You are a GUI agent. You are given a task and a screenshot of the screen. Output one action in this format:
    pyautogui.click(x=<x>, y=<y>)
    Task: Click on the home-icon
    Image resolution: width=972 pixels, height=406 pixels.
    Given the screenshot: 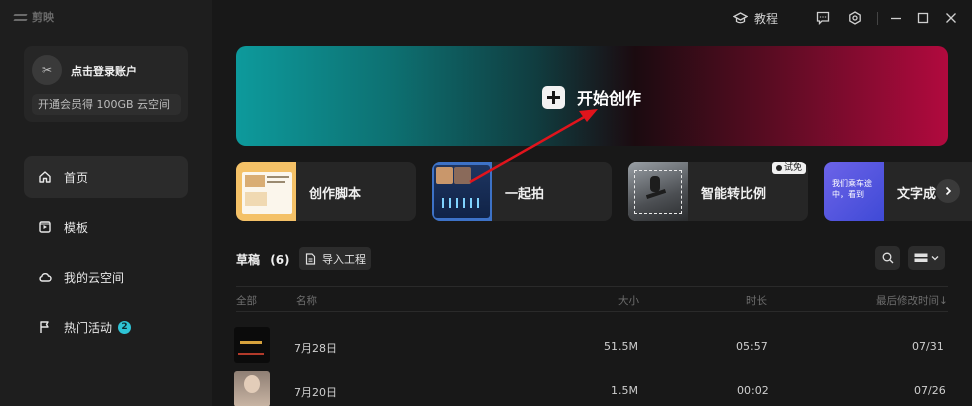 What is the action you would take?
    pyautogui.click(x=45, y=177)
    